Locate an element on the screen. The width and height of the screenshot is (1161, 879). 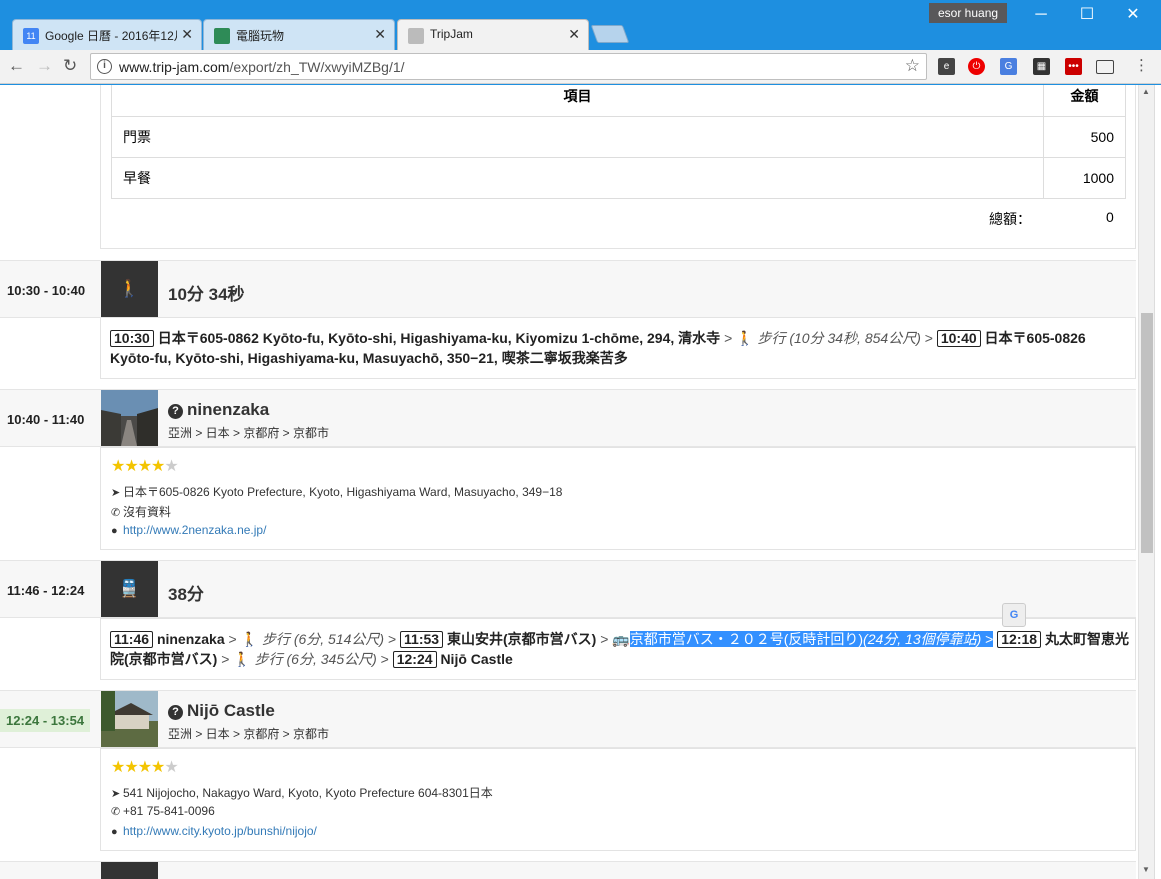
column-header-item: 項目 is located at coordinates (577, 101).